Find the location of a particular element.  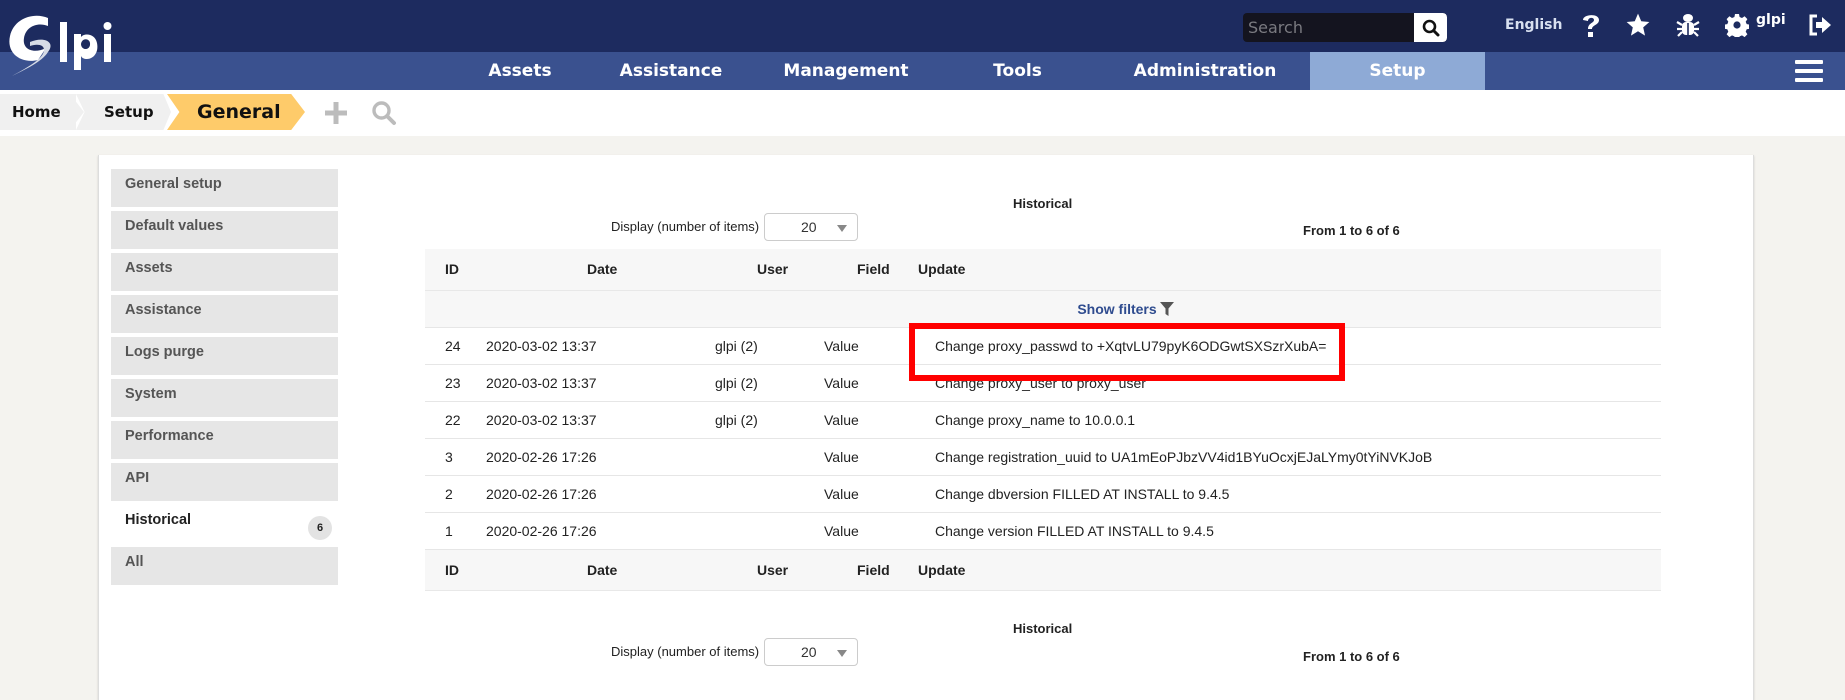

tab-label: System is located at coordinates (151, 394).